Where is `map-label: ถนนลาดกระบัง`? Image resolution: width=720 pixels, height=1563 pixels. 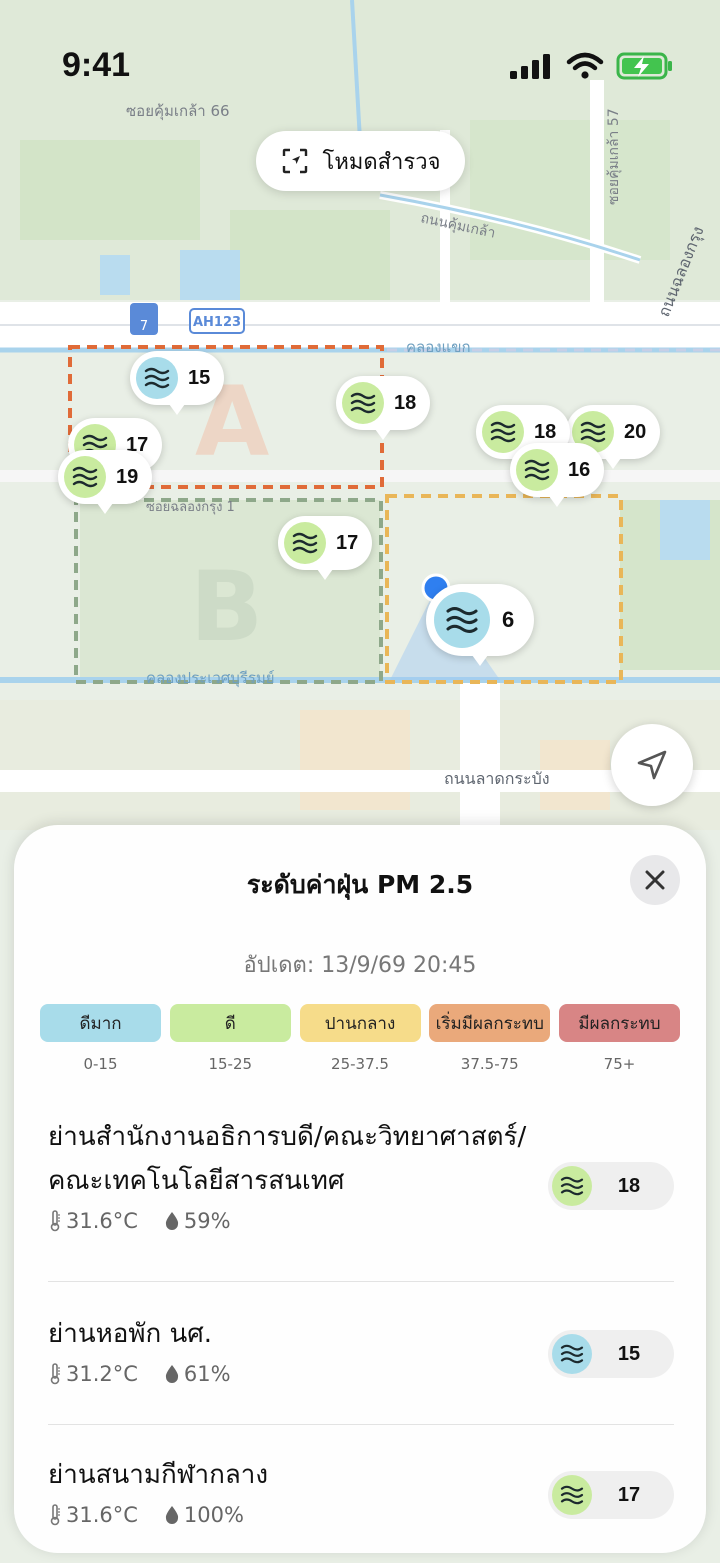 map-label: ถนนลาดกระบัง is located at coordinates (497, 778).